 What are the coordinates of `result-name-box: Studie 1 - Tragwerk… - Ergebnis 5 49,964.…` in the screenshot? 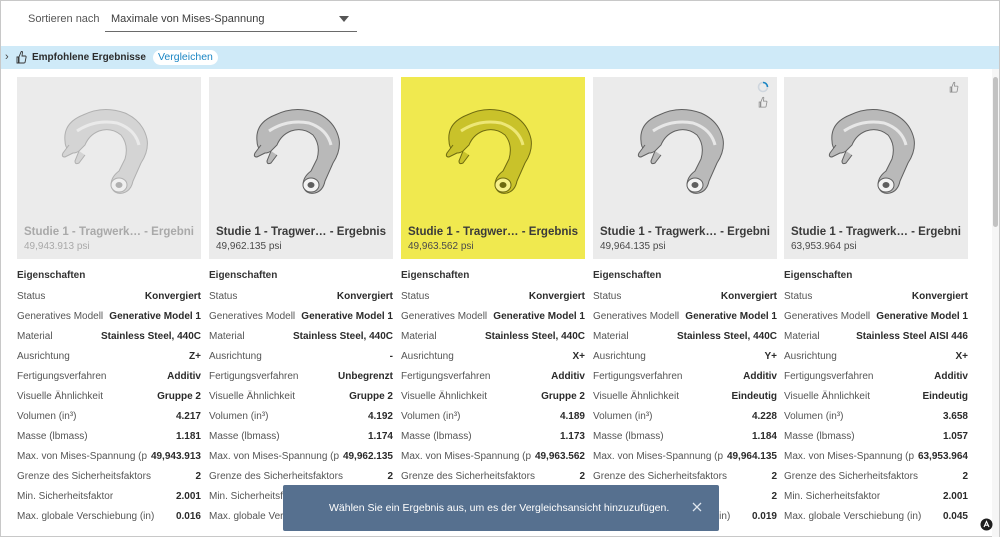 It's located at (685, 239).